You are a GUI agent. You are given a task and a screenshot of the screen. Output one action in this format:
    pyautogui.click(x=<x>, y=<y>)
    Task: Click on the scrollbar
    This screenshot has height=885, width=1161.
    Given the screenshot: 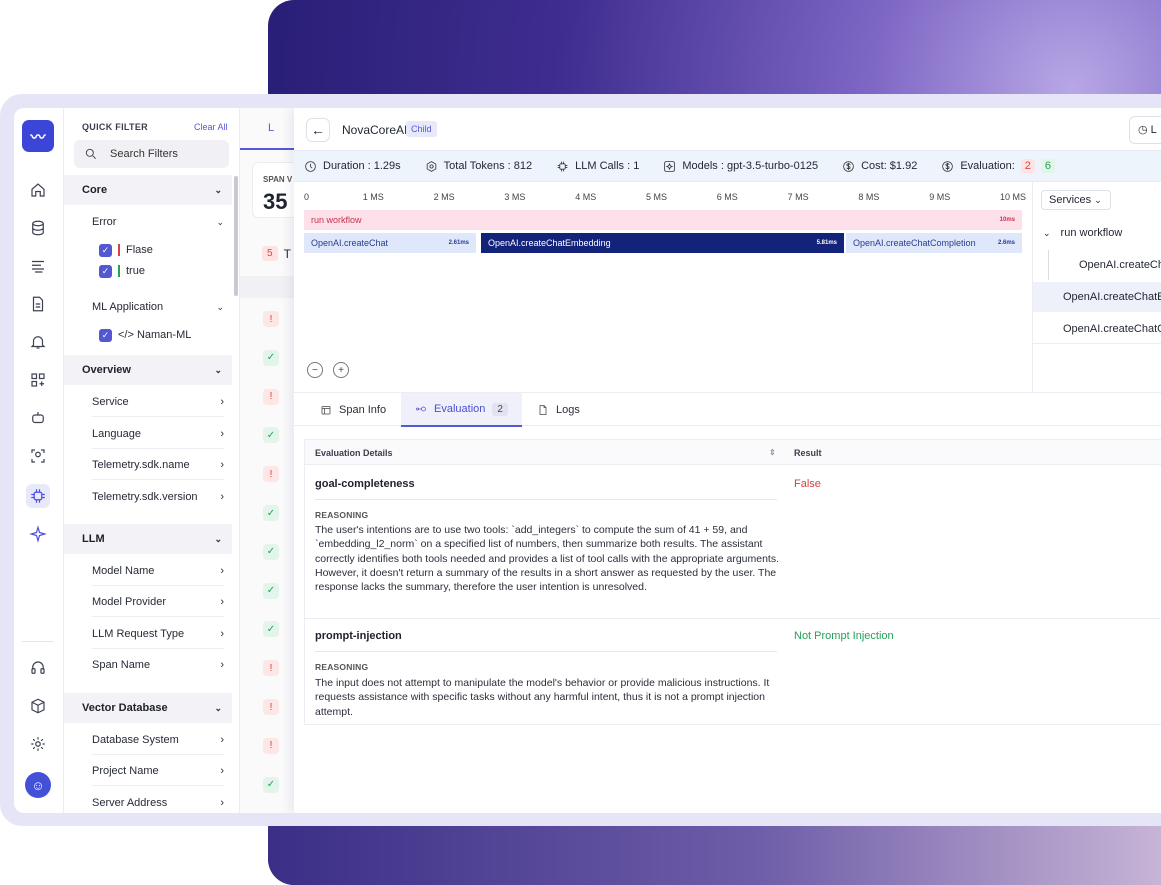 What is the action you would take?
    pyautogui.click(x=236, y=236)
    